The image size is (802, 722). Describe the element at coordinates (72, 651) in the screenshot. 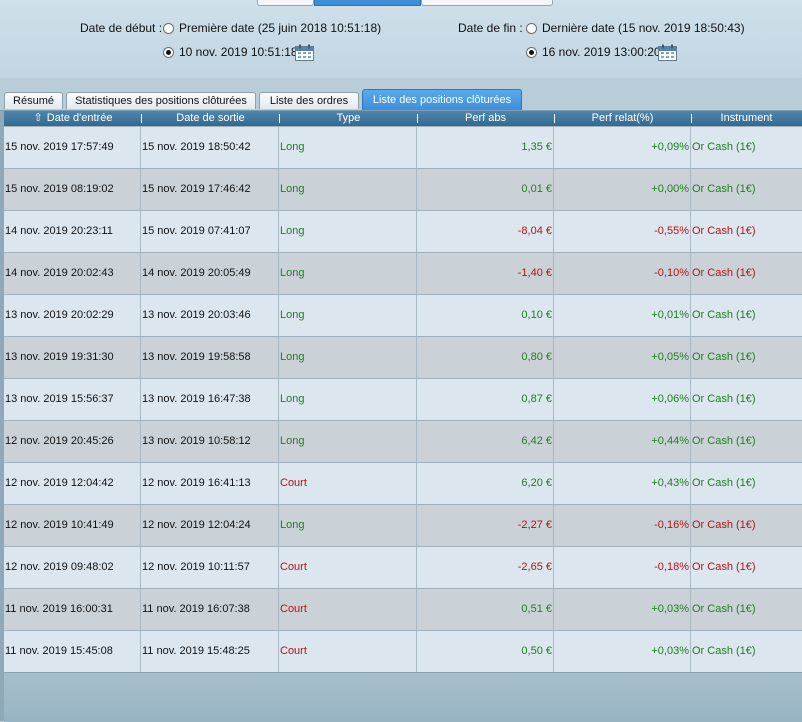

I see `entry-date-cell: 11 nov. 2019 15:45:08` at that location.